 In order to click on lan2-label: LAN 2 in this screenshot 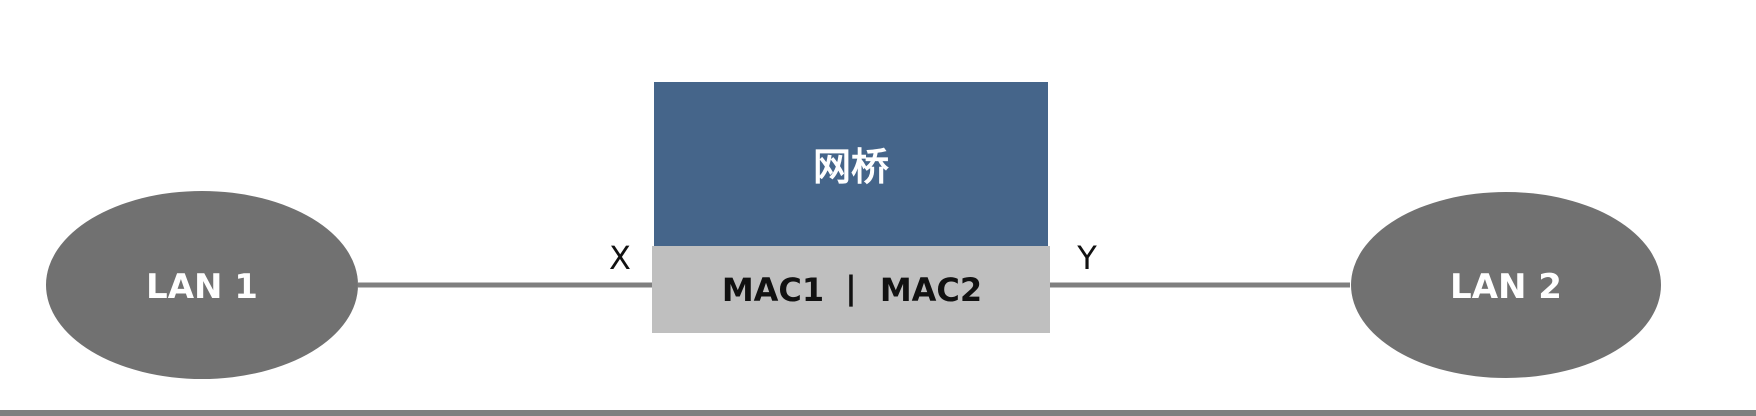, I will do `click(1506, 287)`.